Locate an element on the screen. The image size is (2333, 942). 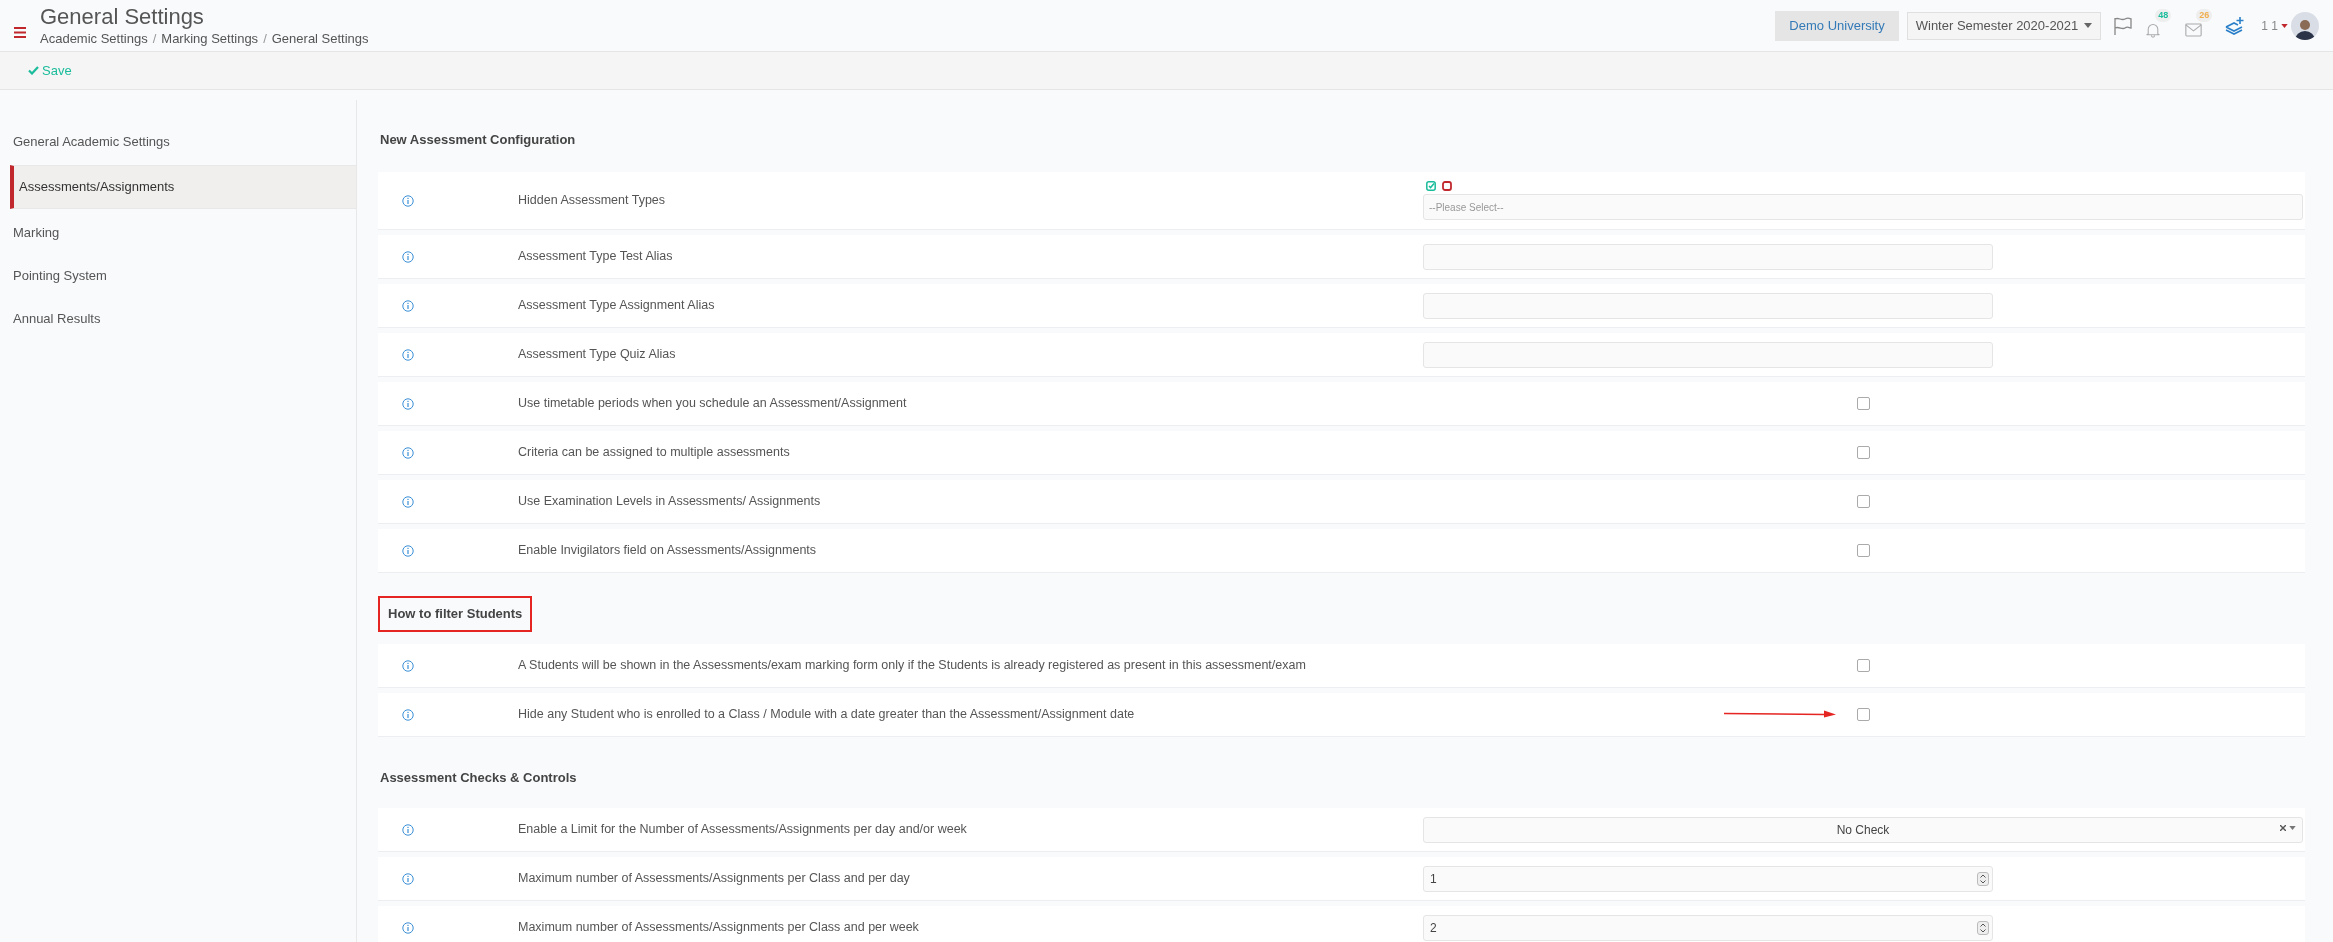
deselect-all-icon is located at coordinates (1447, 186).